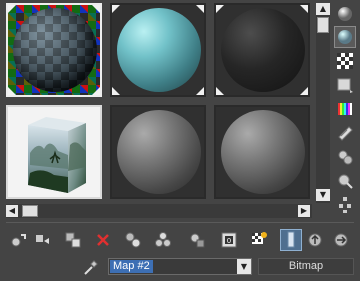  Describe the element at coordinates (180, 222) in the screenshot. I see `toolbar-divider` at that location.